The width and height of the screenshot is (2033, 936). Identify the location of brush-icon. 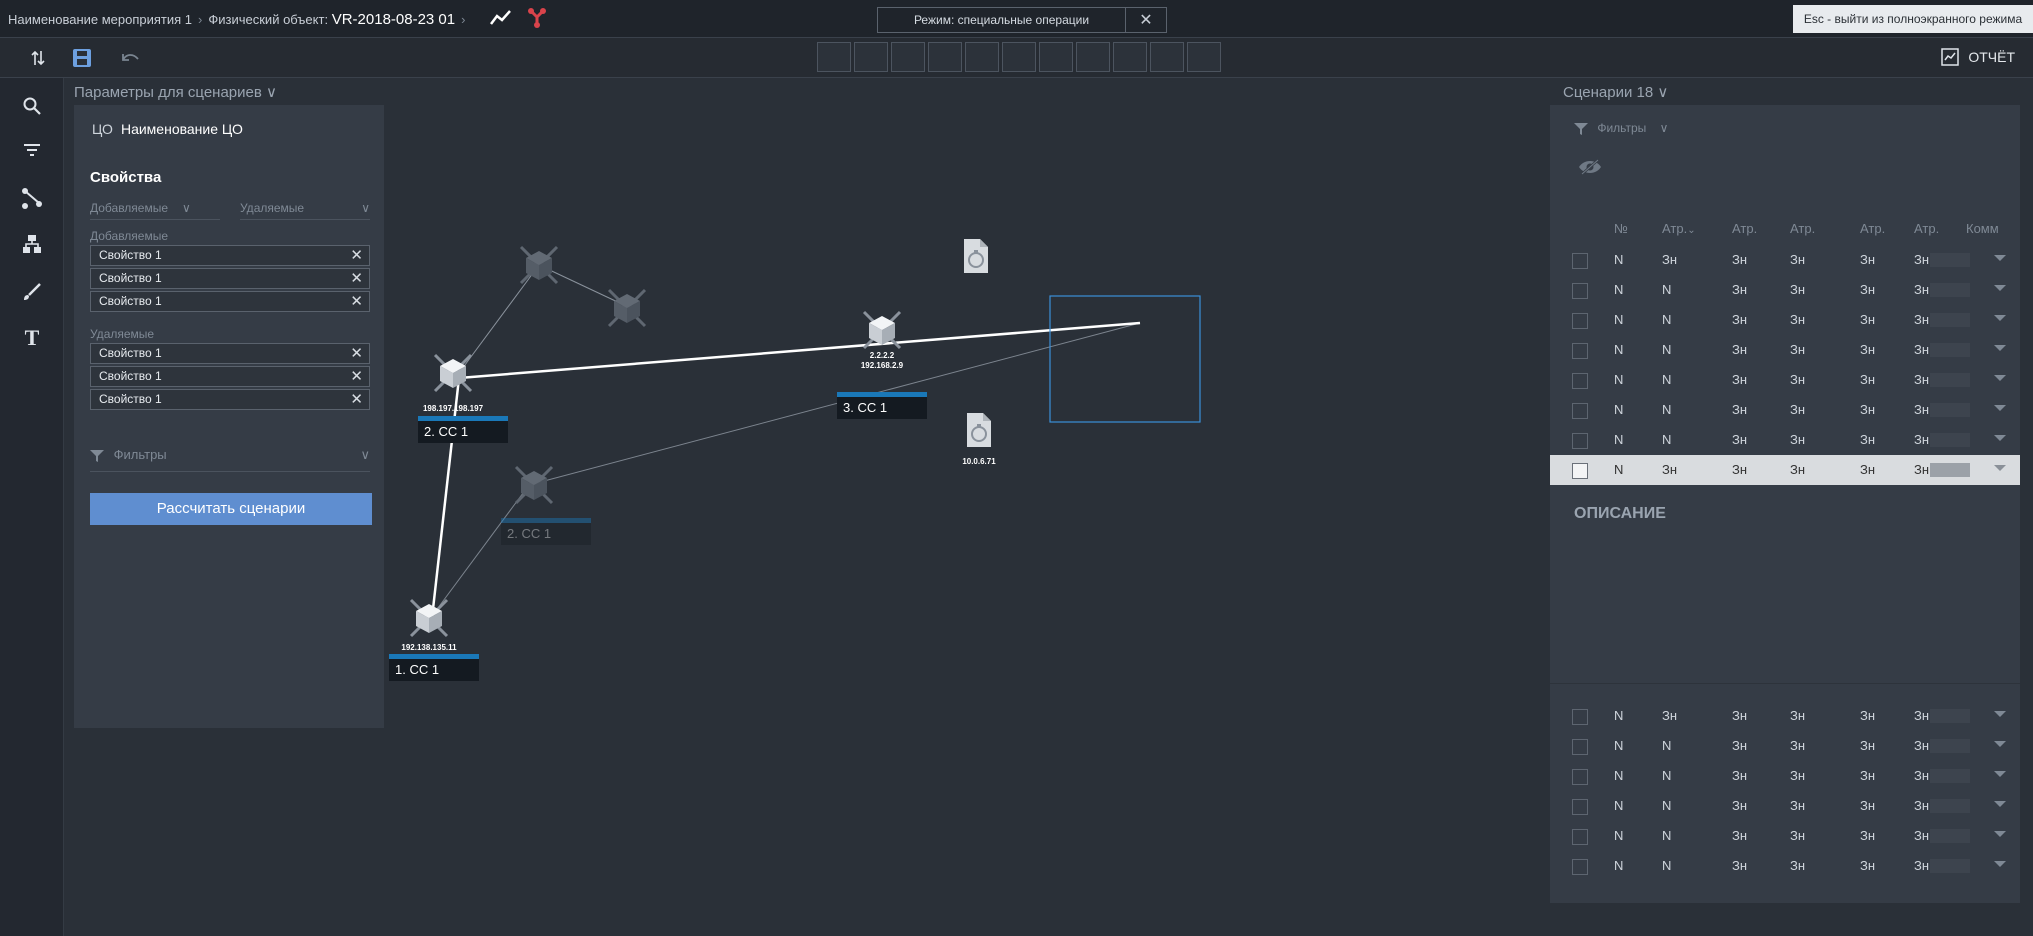
(32, 292).